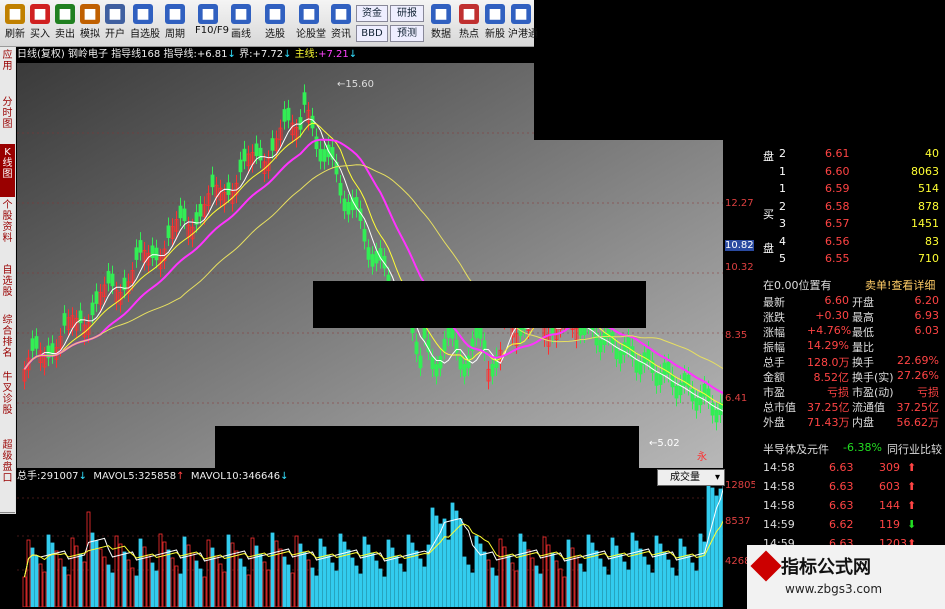  What do you see at coordinates (212, 23) in the screenshot?
I see `toolbar-button: ■ F10/F9` at bounding box center [212, 23].